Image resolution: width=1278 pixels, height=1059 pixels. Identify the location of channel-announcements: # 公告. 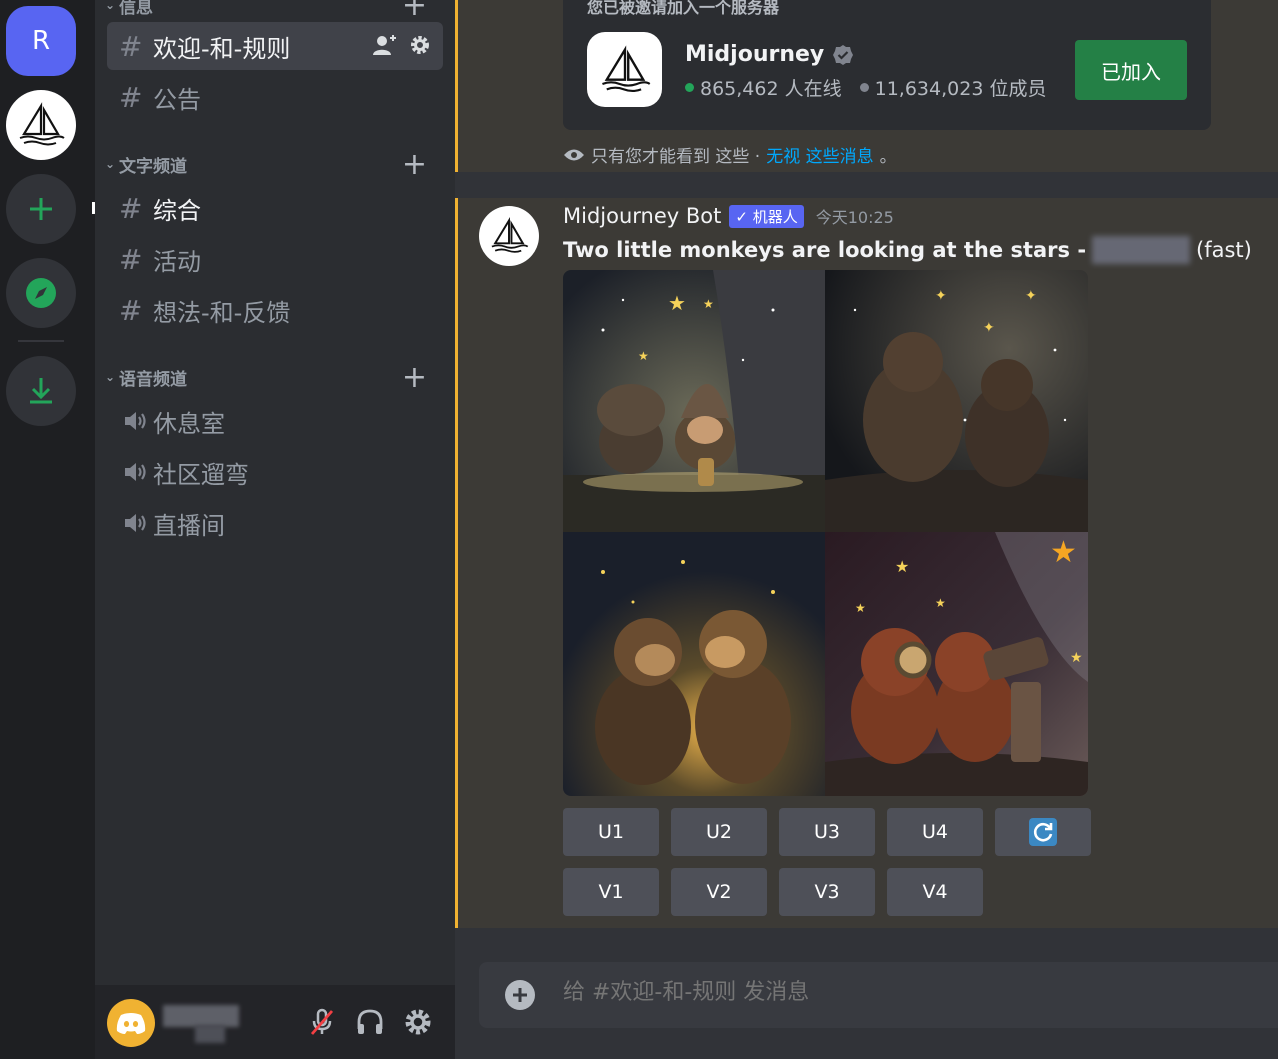
(275, 97).